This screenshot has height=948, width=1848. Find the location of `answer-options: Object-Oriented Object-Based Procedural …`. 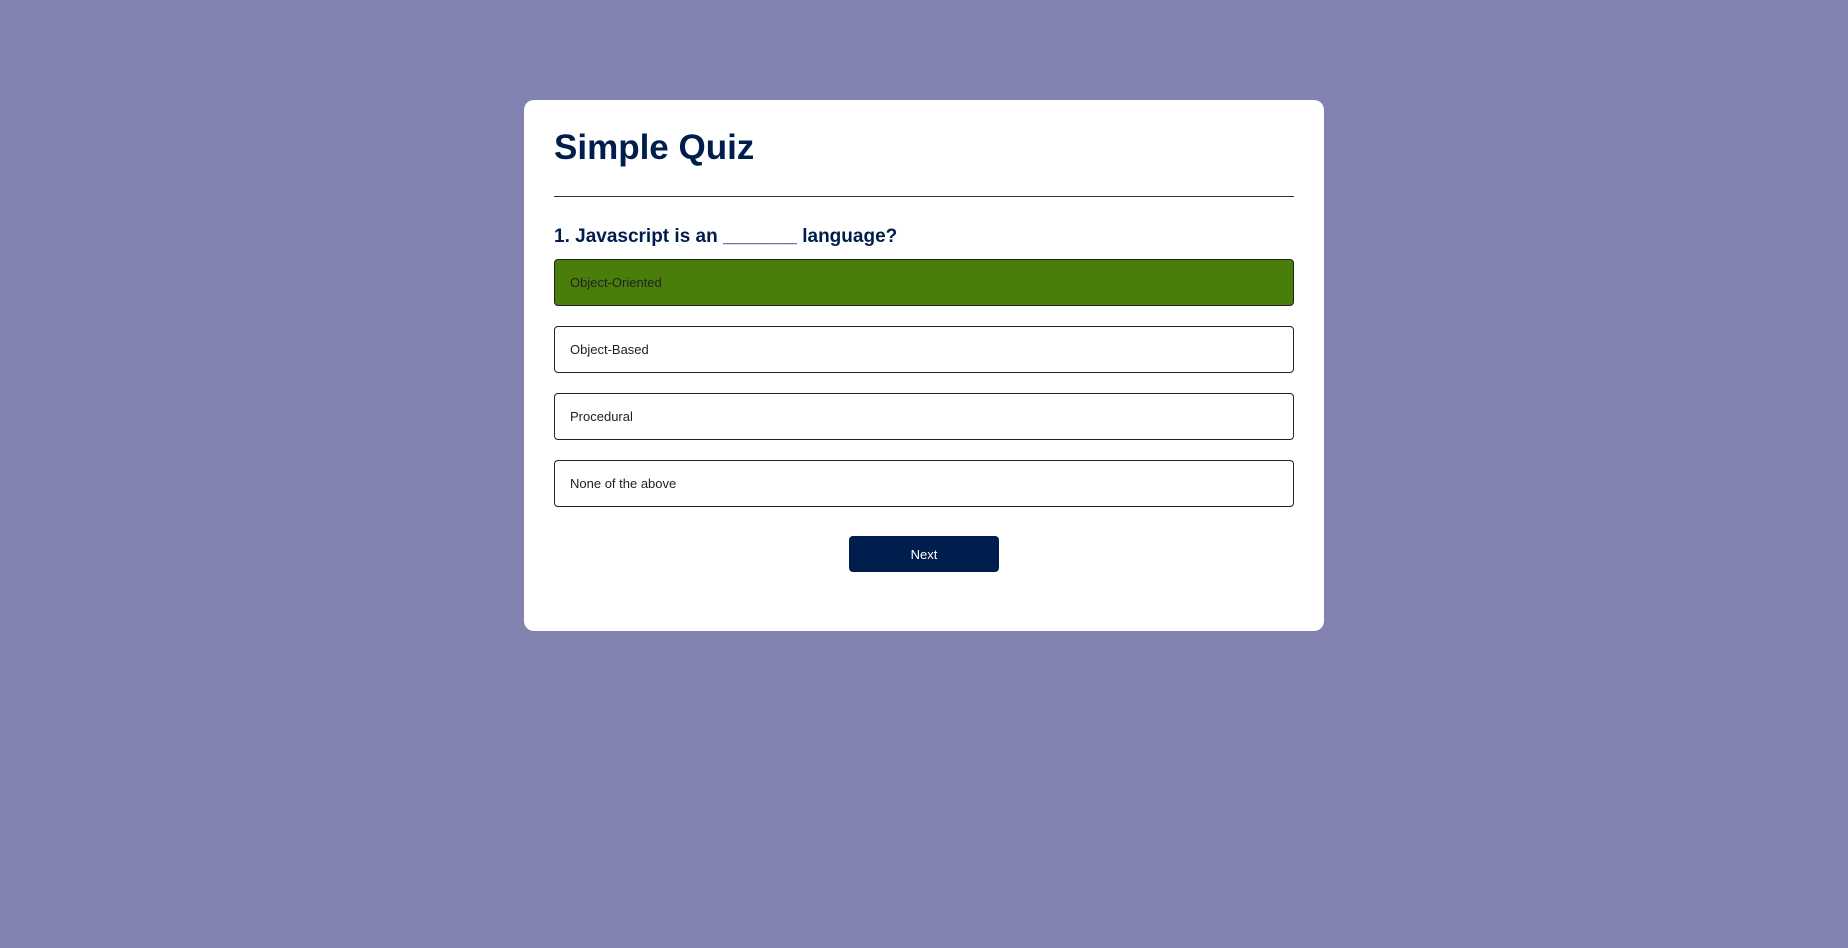

answer-options: Object-Oriented Object-Based Procedural … is located at coordinates (924, 393).